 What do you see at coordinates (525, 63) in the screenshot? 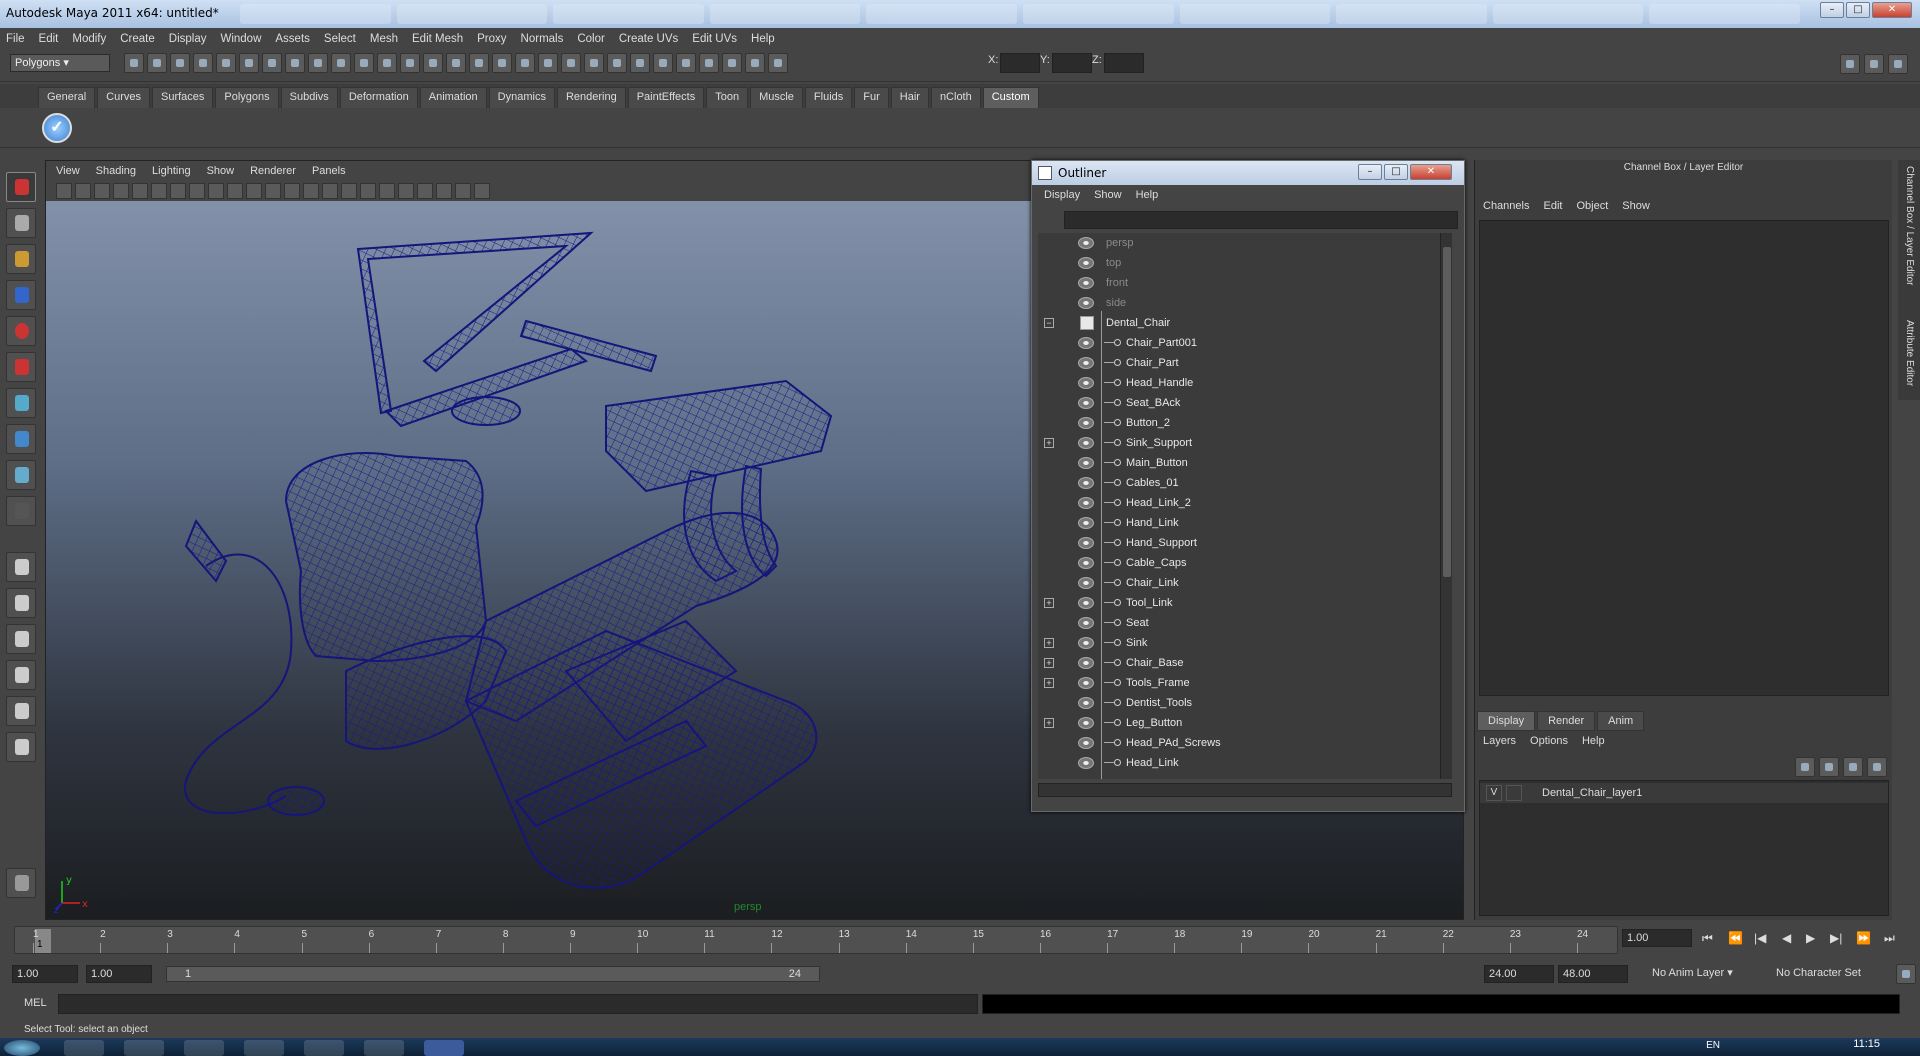
I see `snap-grid-icon` at bounding box center [525, 63].